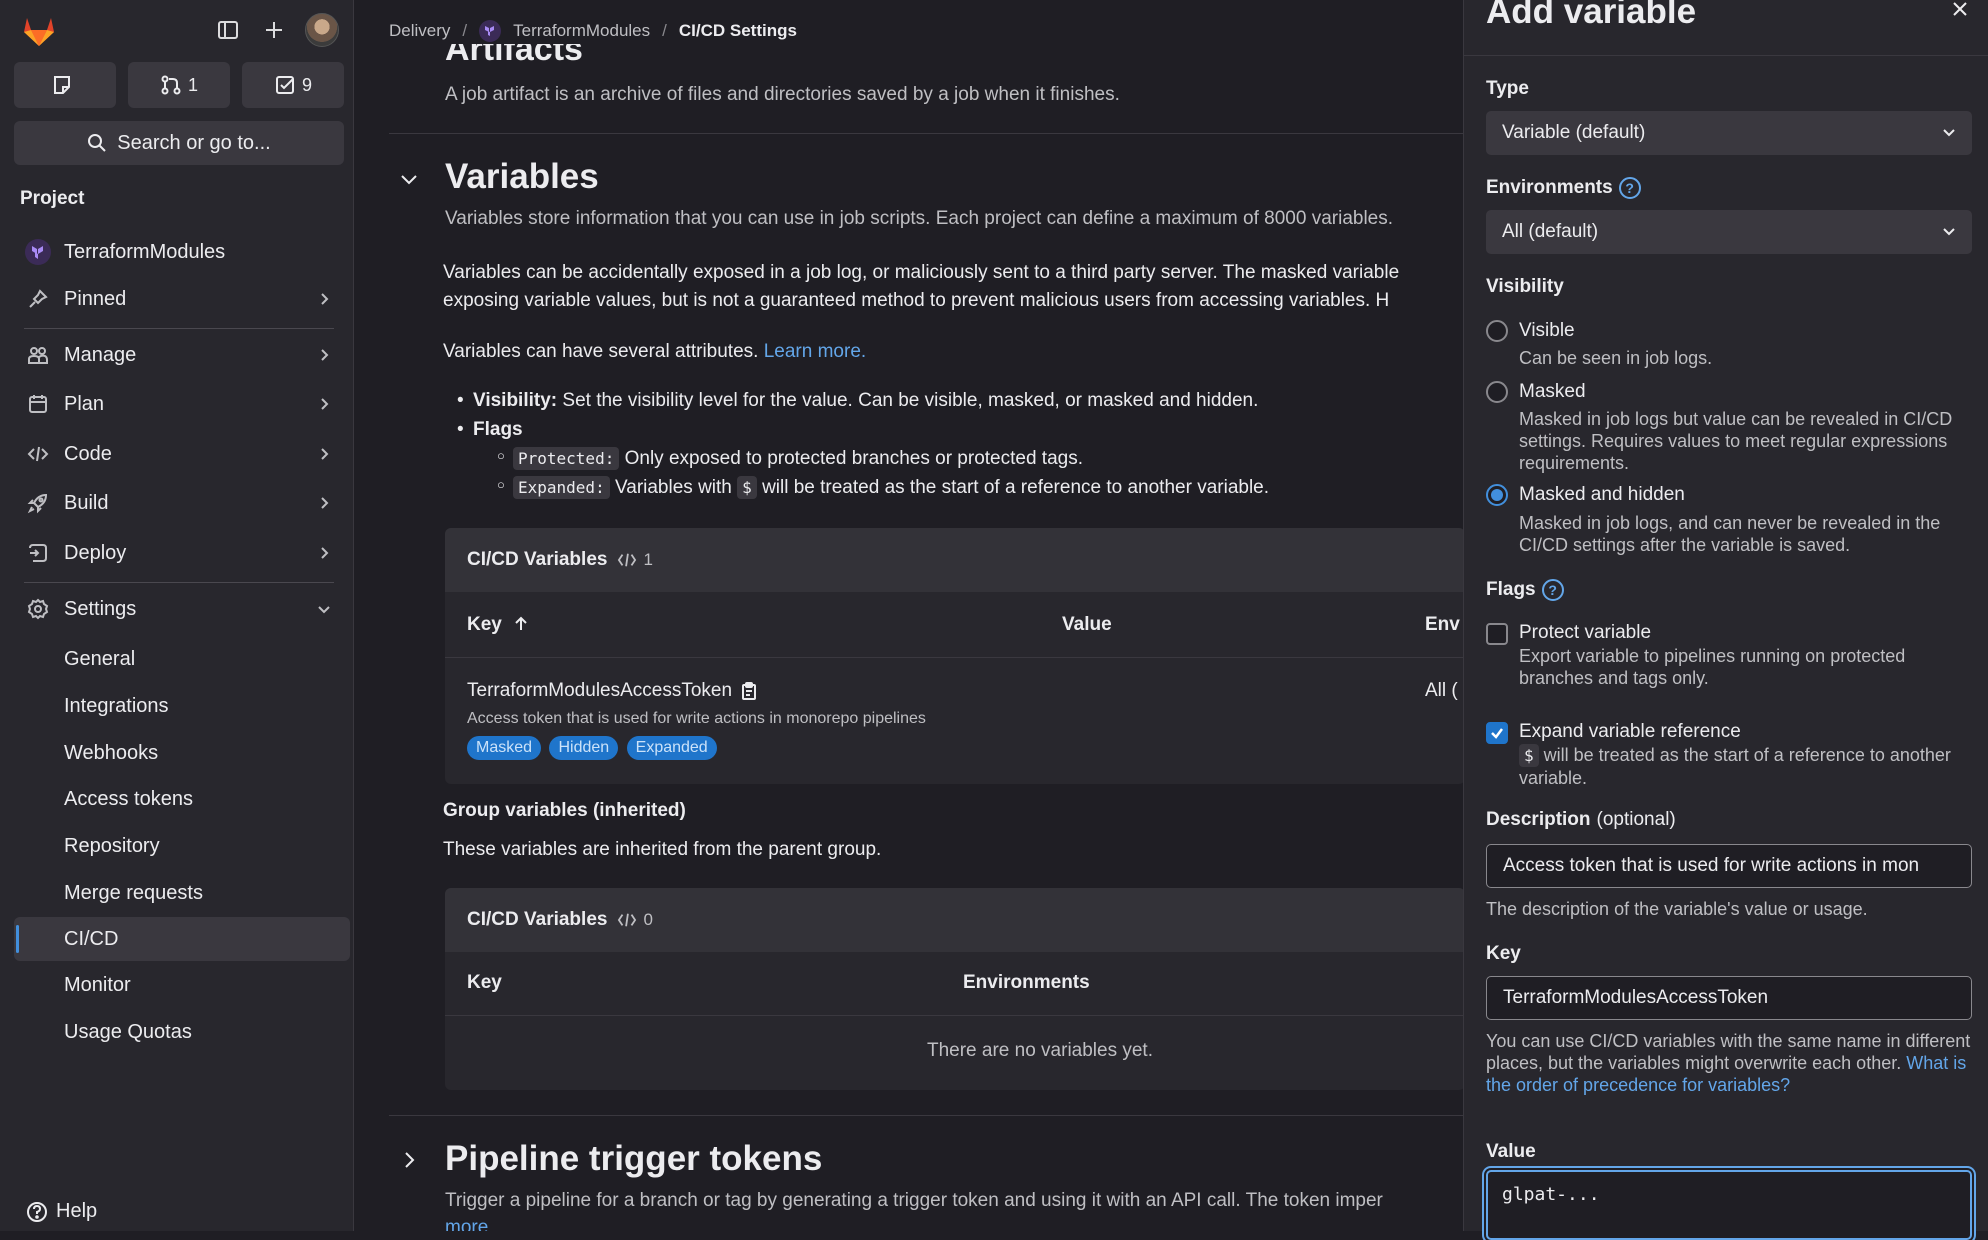  I want to click on gear-icon, so click(38, 609).